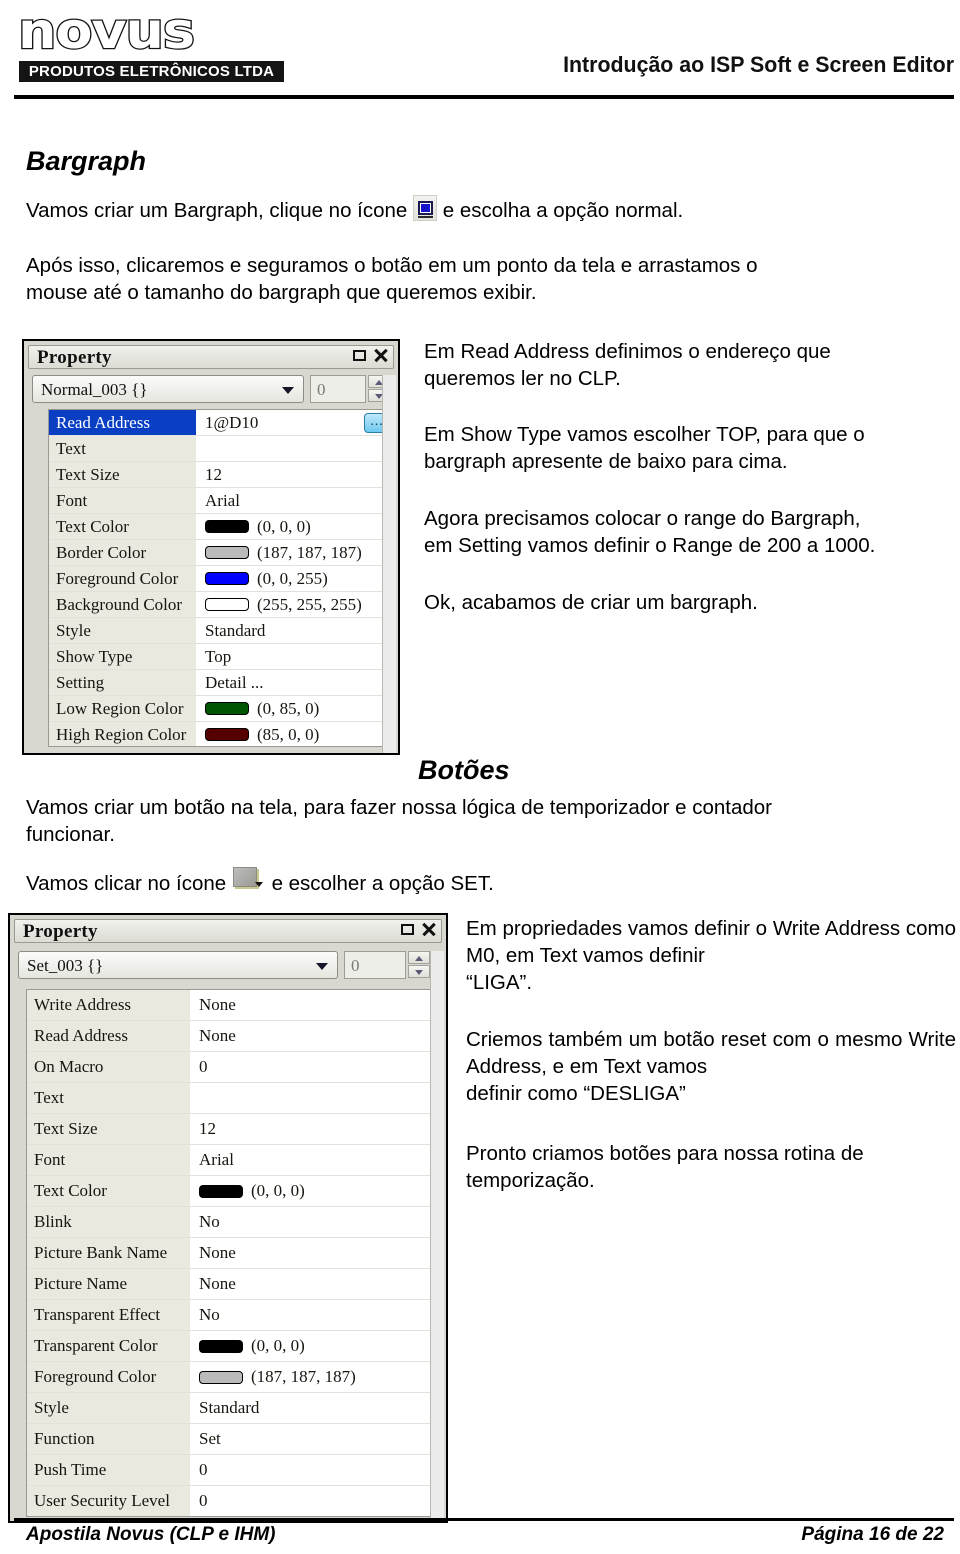 The width and height of the screenshot is (960, 1554). Describe the element at coordinates (370, 355) in the screenshot. I see `panel1-window-buttons` at that location.